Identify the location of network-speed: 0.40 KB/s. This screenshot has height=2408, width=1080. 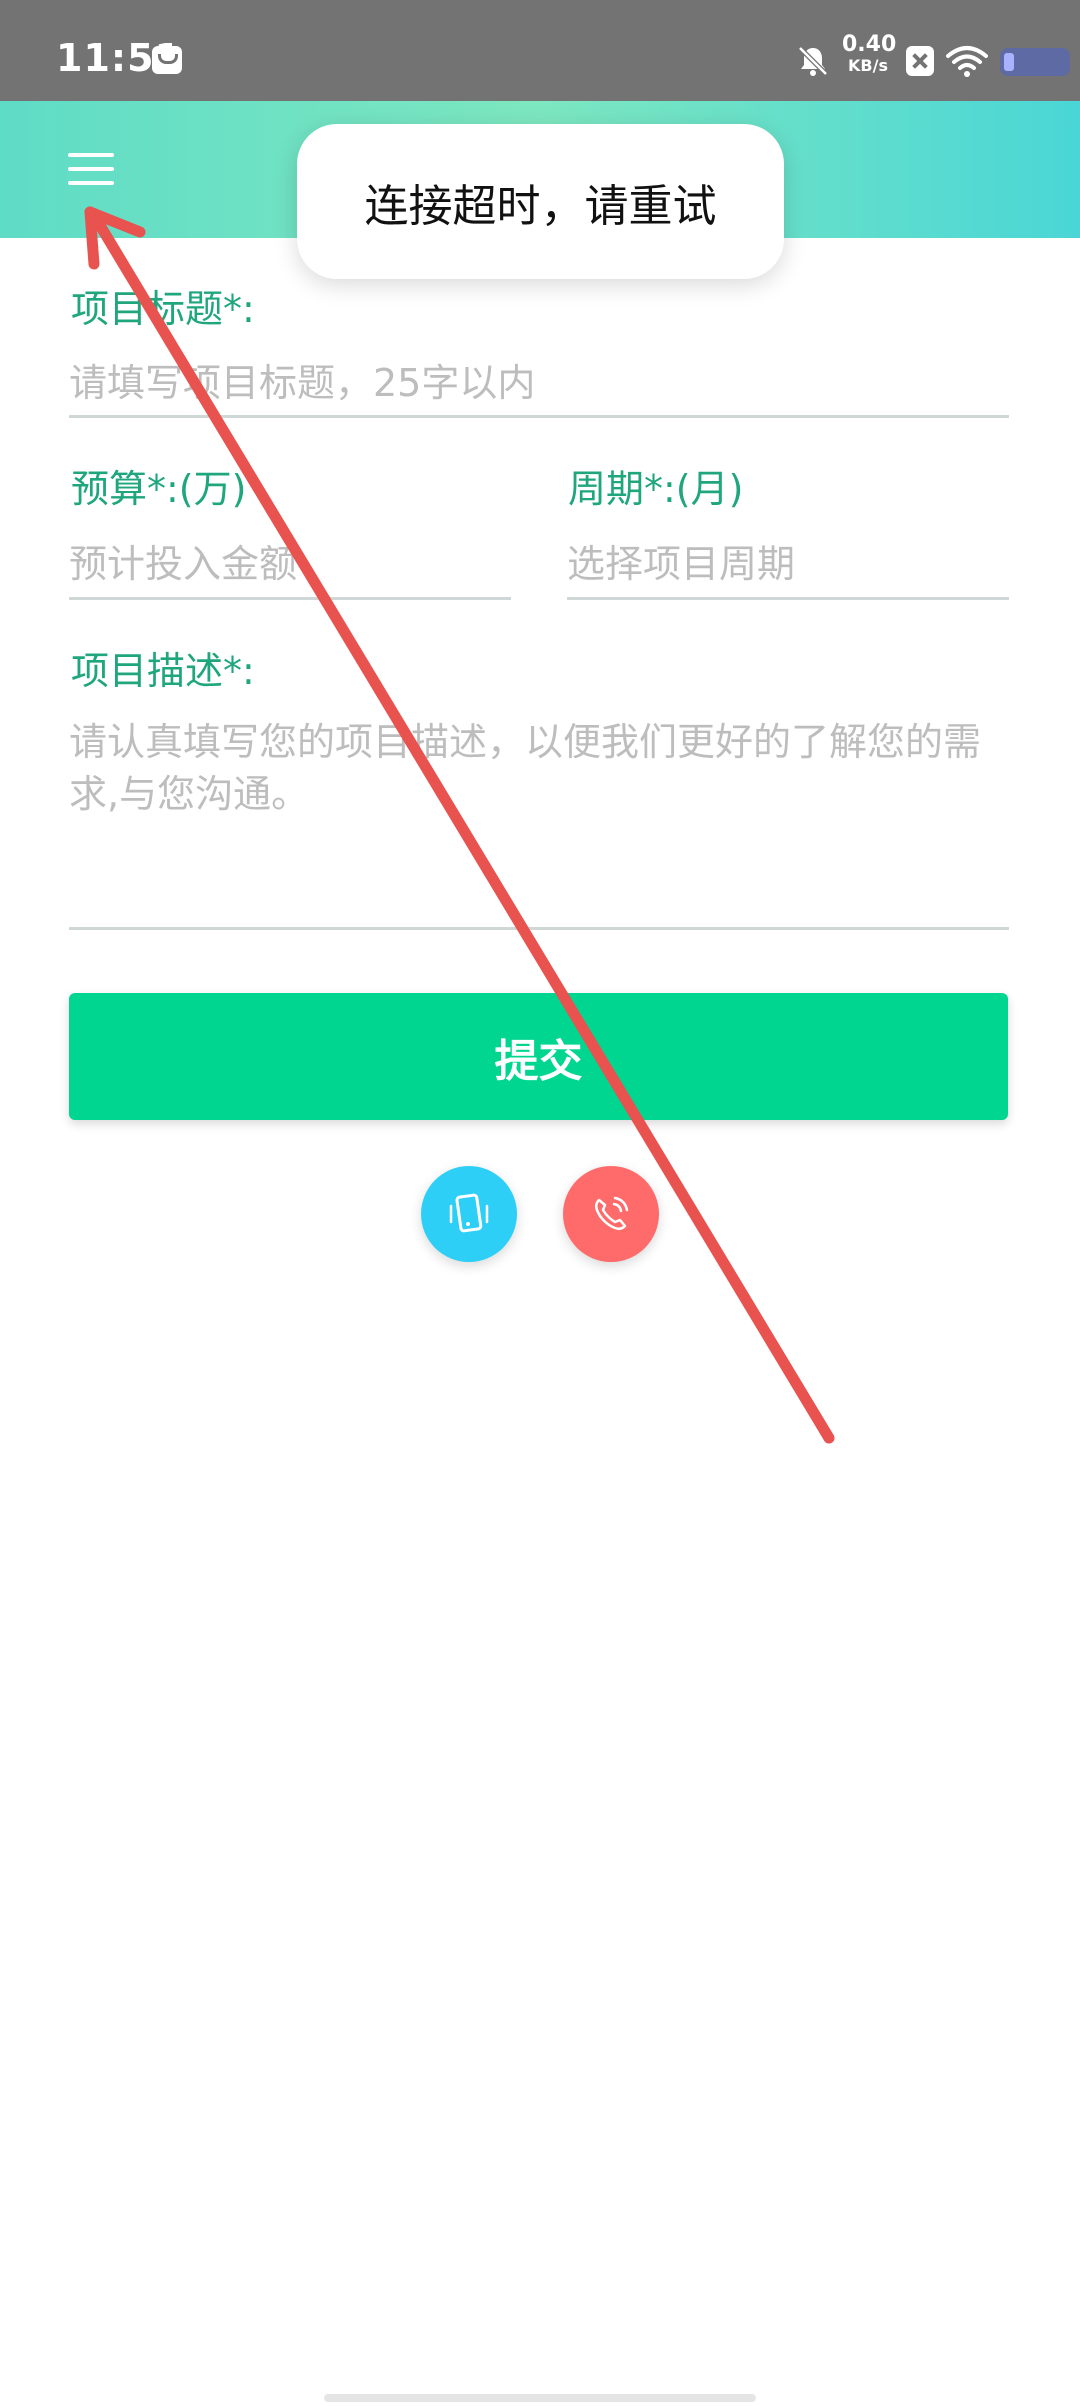
(869, 53).